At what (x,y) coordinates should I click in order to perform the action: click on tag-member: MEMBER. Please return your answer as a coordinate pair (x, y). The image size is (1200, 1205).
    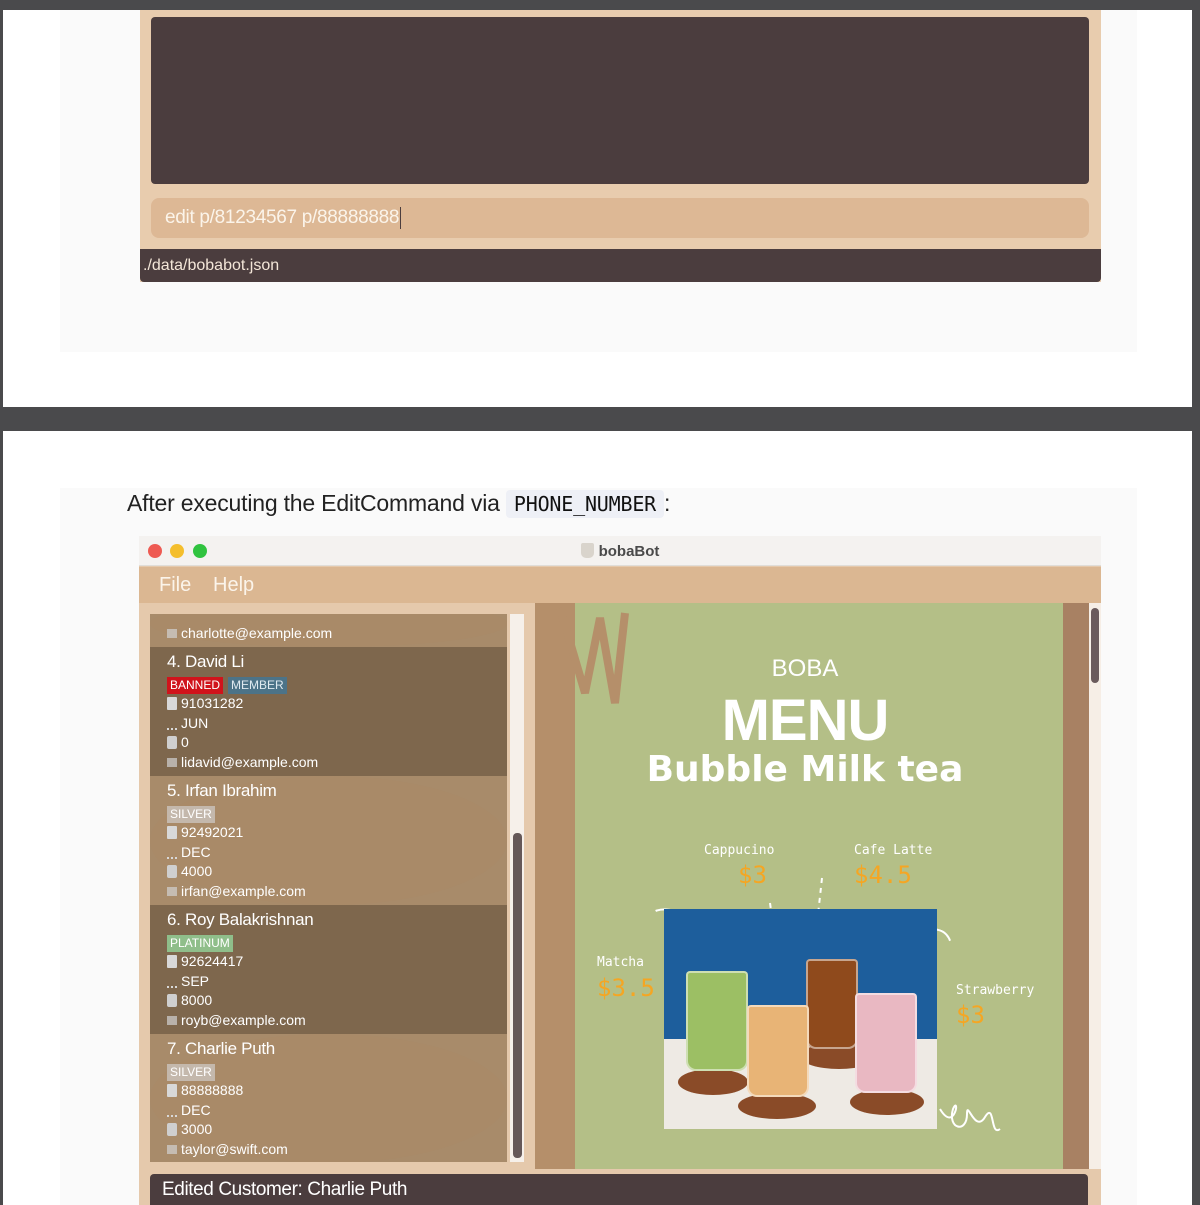
    Looking at the image, I should click on (257, 685).